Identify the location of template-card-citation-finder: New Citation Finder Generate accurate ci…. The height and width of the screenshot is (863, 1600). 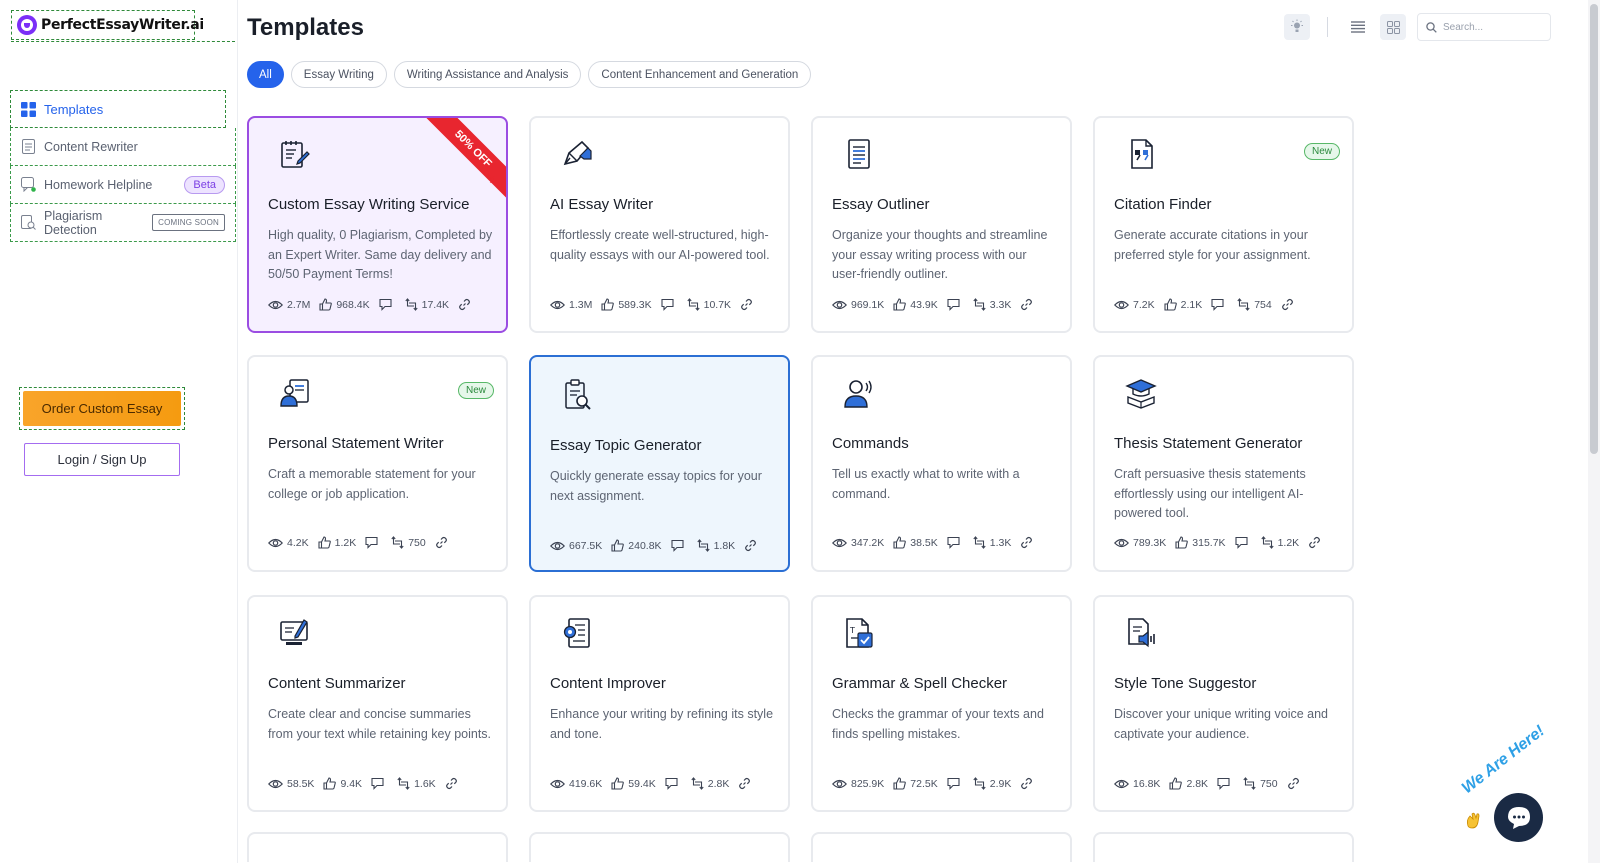
(1223, 224).